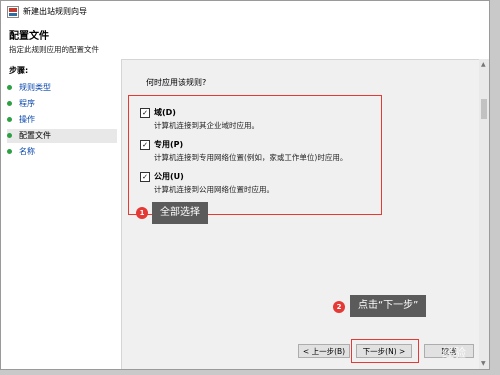  Describe the element at coordinates (324, 351) in the screenshot. I see `back-button: < 上一步(B)` at that location.